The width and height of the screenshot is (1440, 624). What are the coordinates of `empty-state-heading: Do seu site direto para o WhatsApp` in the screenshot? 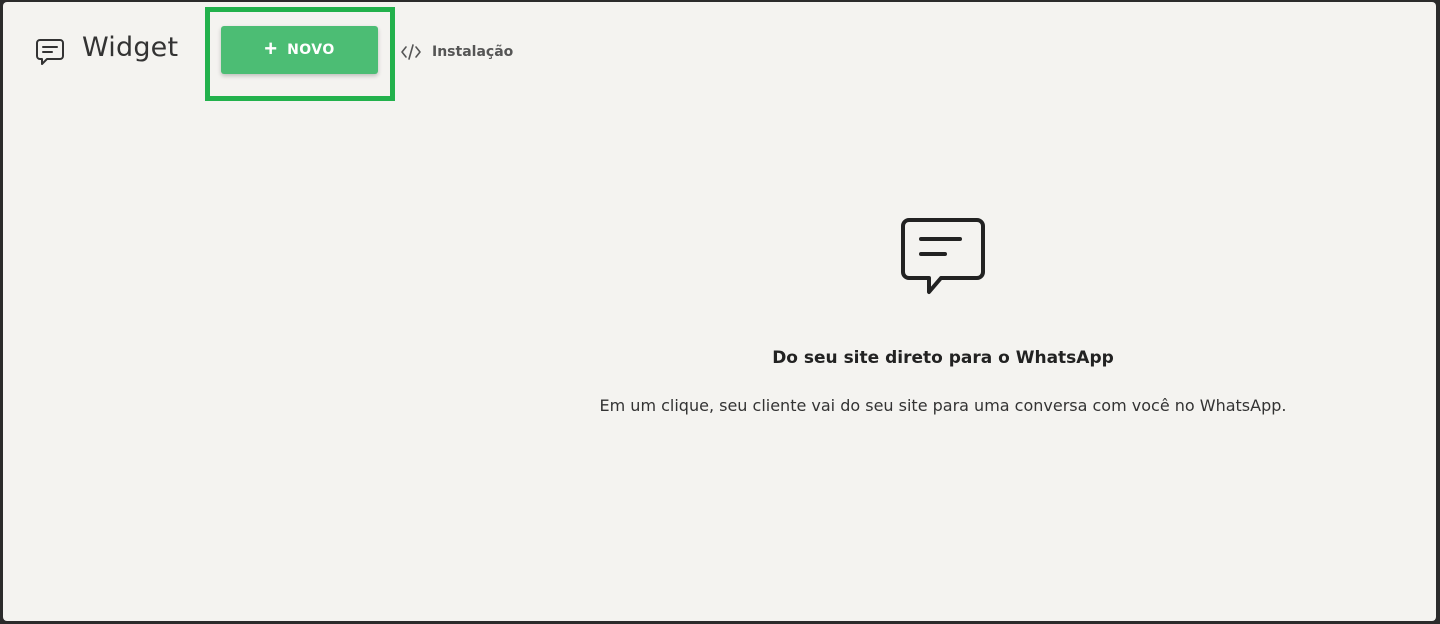 It's located at (943, 358).